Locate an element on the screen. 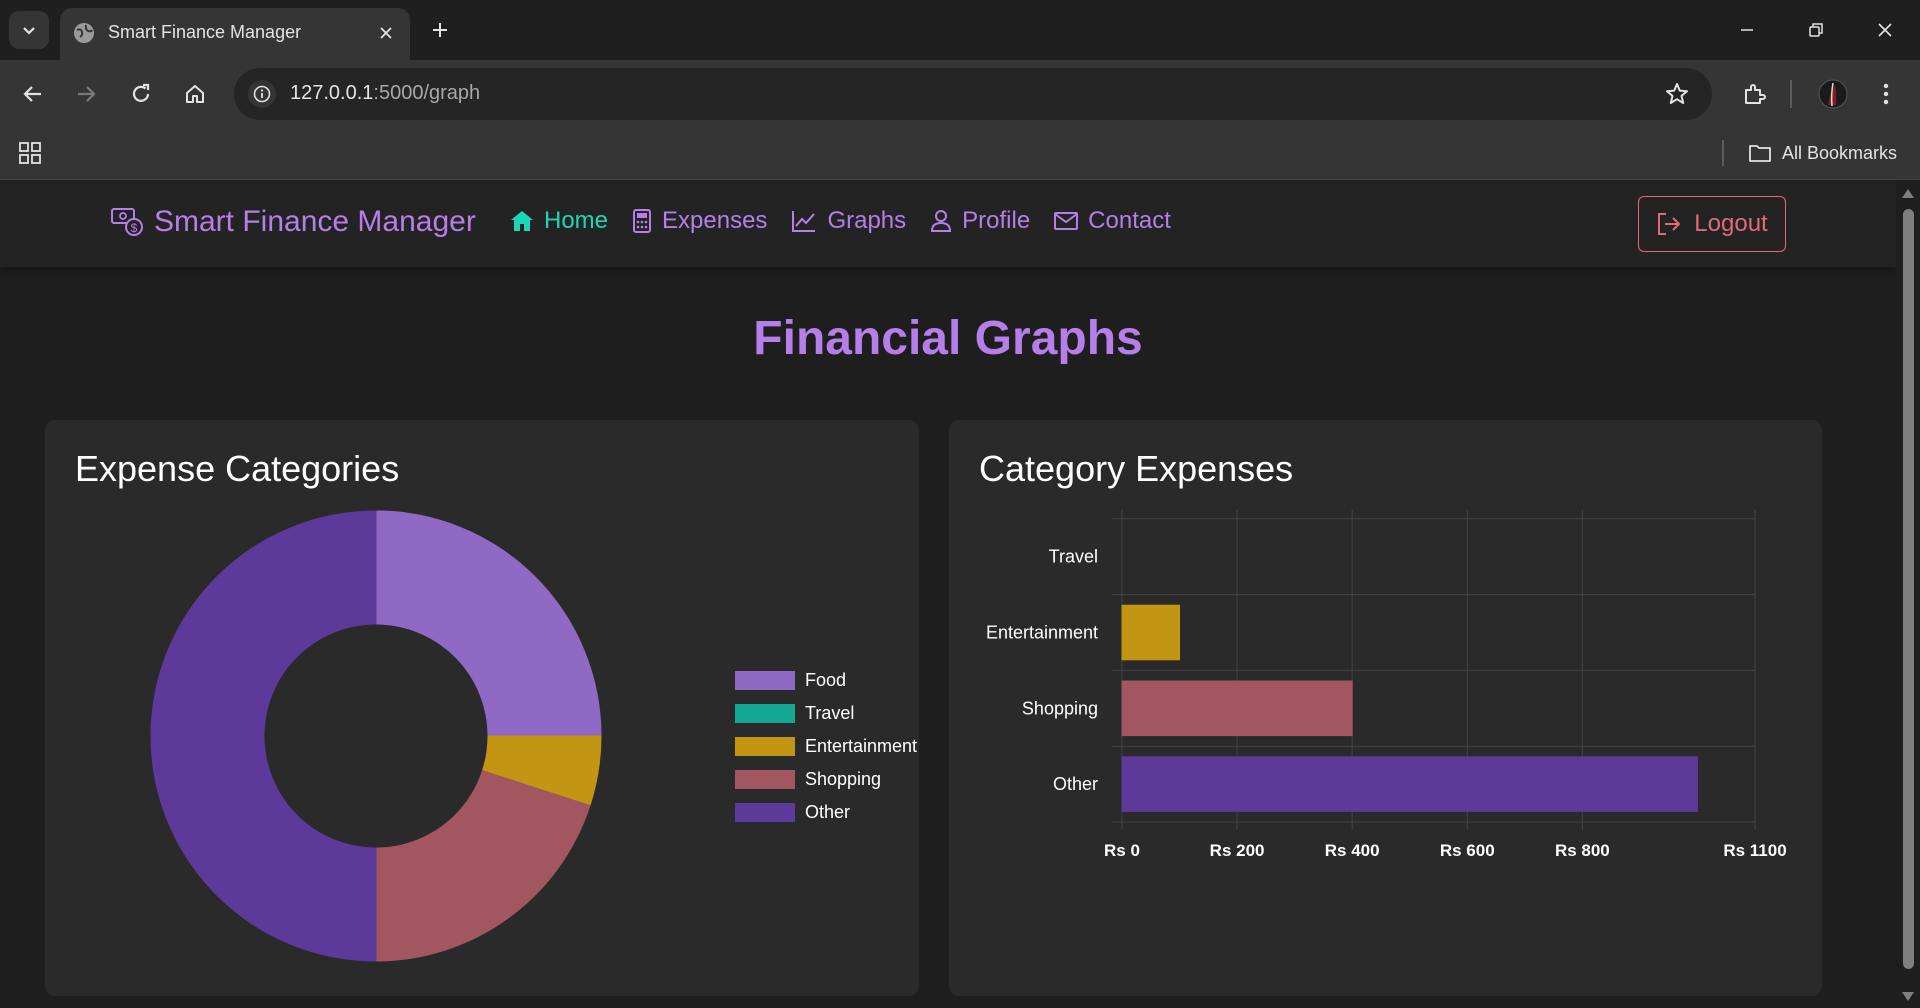 This screenshot has width=1920, height=1008. profile-avatar-button is located at coordinates (1833, 94).